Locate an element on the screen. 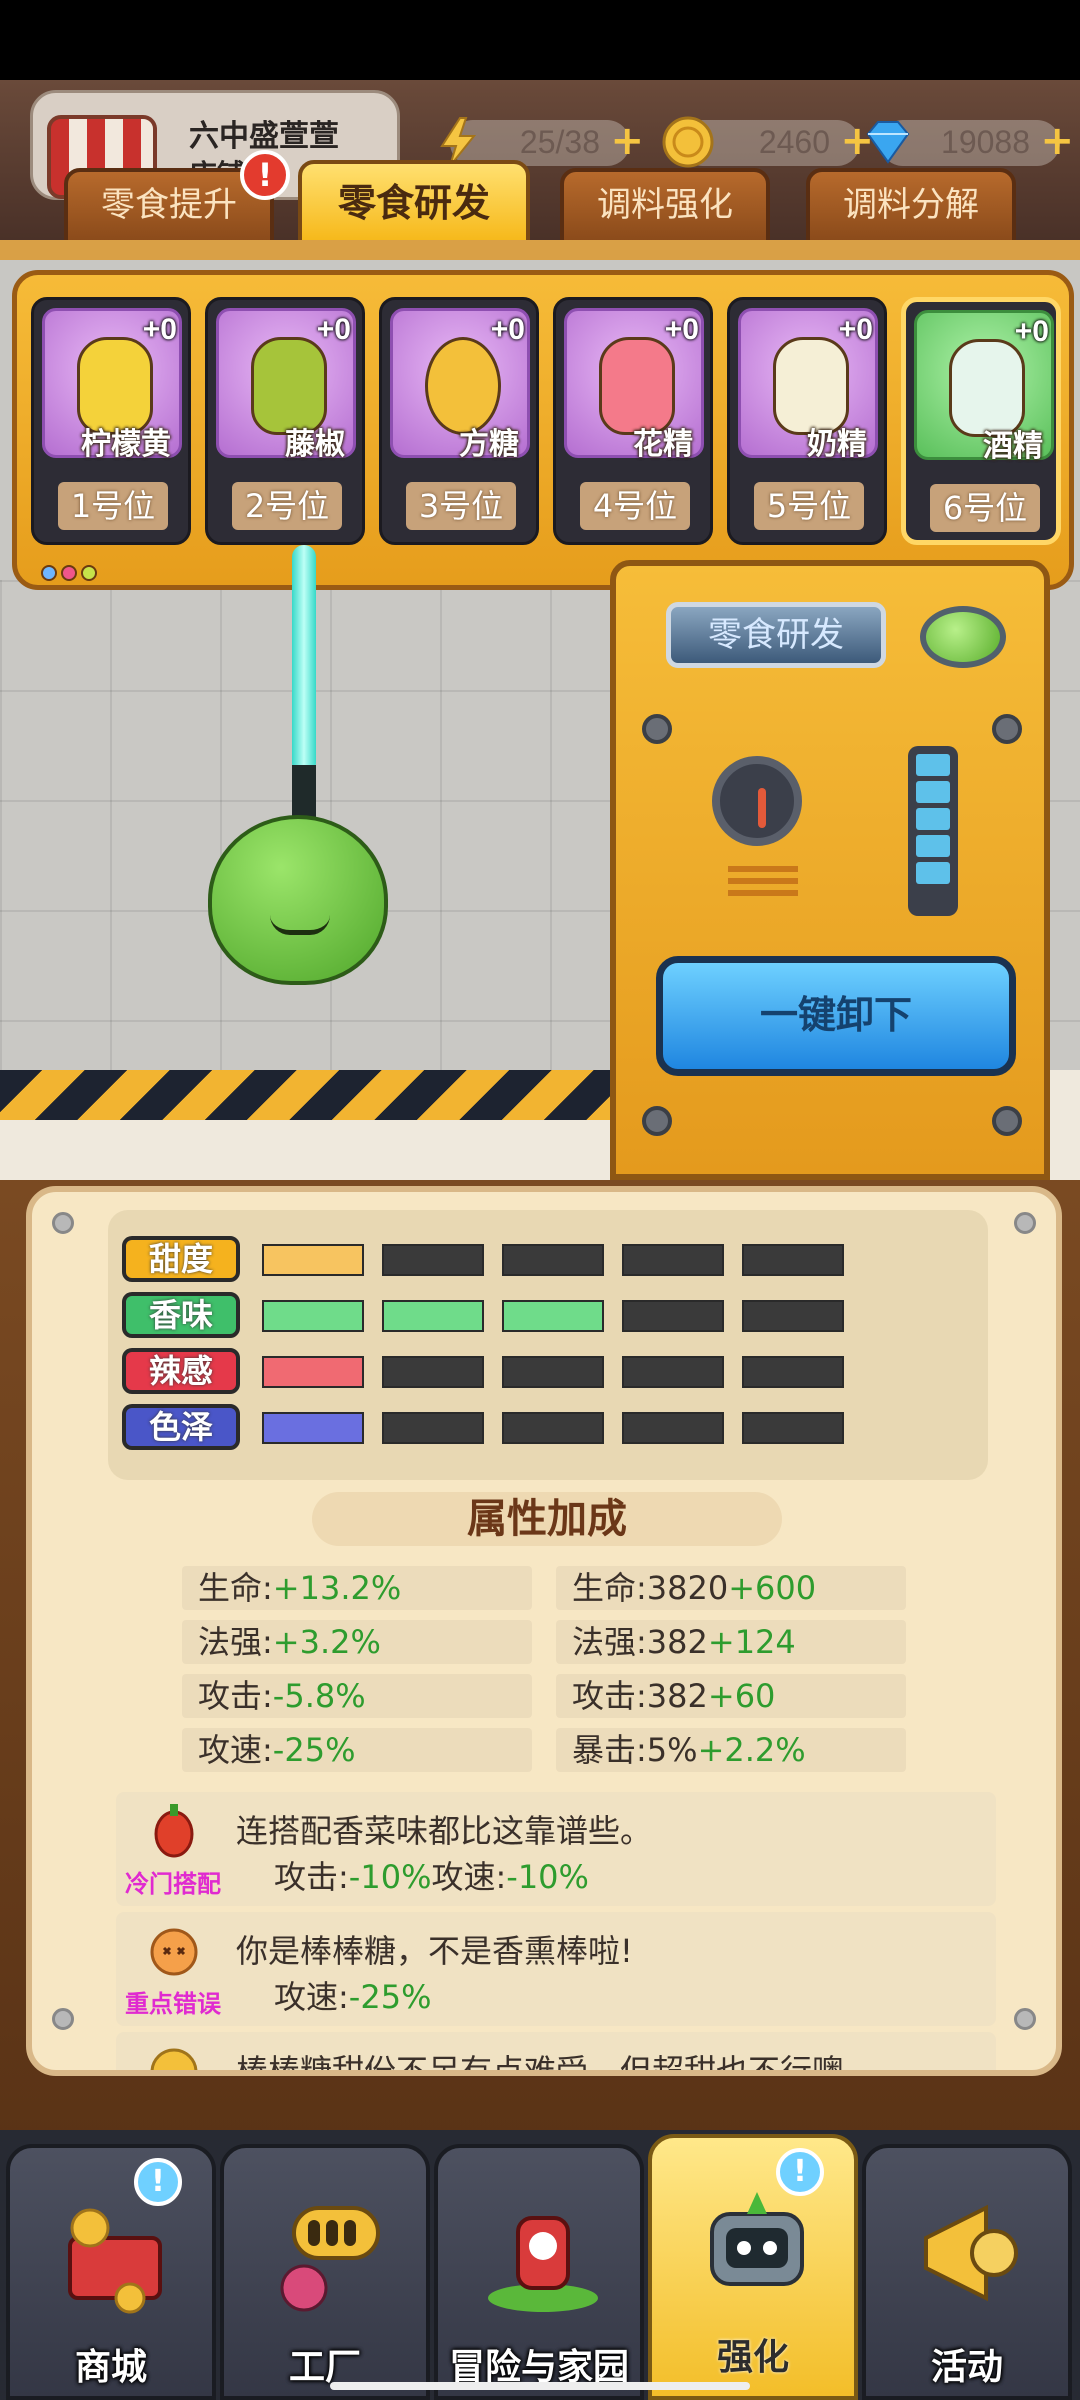 This screenshot has height=2400, width=1080. attribute-label: 色泽 is located at coordinates (181, 1427).